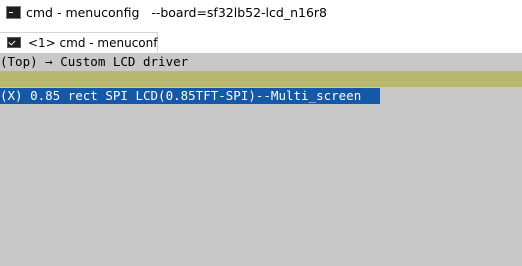  Describe the element at coordinates (261, 41) in the screenshot. I see `tab-strip: <1> cmd - menuconf` at that location.